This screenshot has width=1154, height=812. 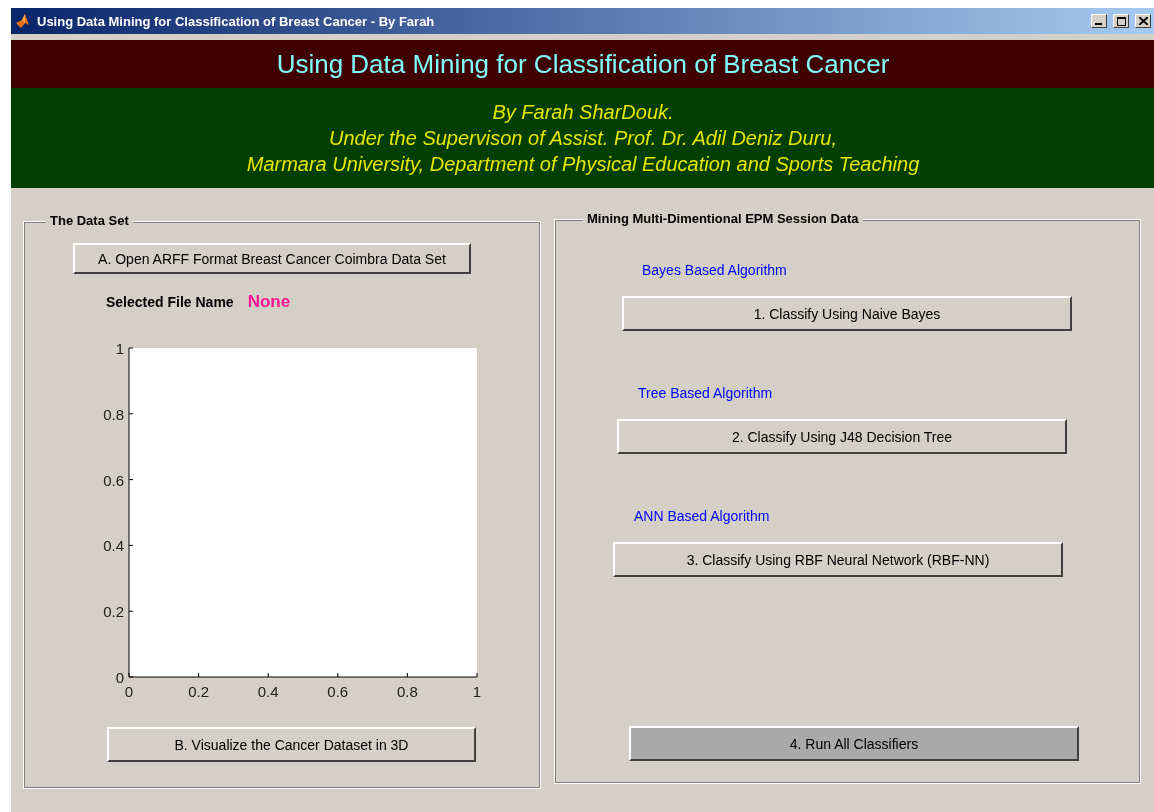 What do you see at coordinates (842, 436) in the screenshot?
I see `classify-button: 2. Classify Using J48 Decision Tree` at bounding box center [842, 436].